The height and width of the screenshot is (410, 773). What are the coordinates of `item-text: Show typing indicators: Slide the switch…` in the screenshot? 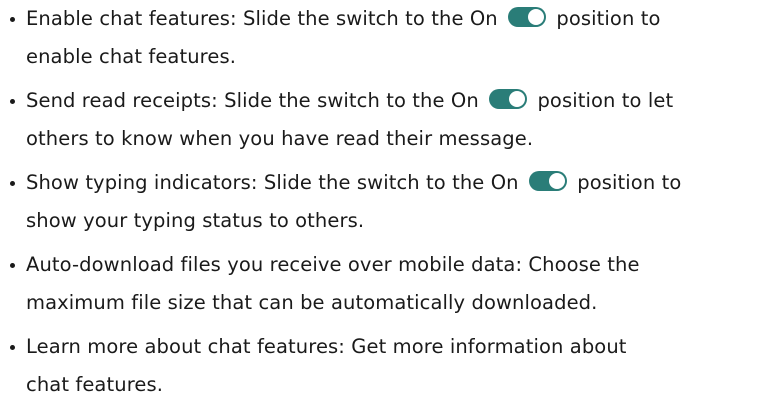 It's located at (272, 182).